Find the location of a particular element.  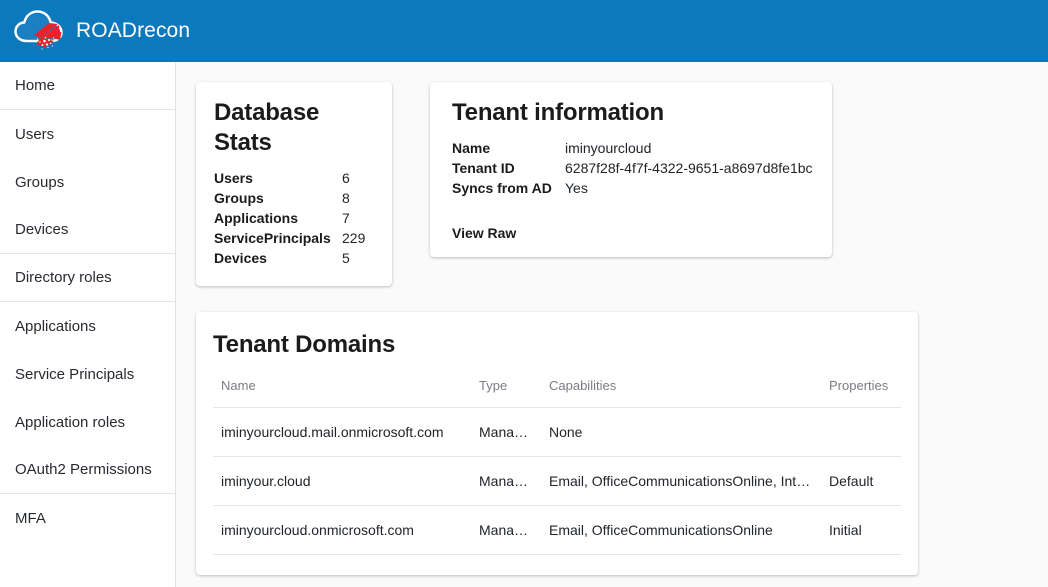

sidebar-item-mfa: MFA is located at coordinates (87, 518).